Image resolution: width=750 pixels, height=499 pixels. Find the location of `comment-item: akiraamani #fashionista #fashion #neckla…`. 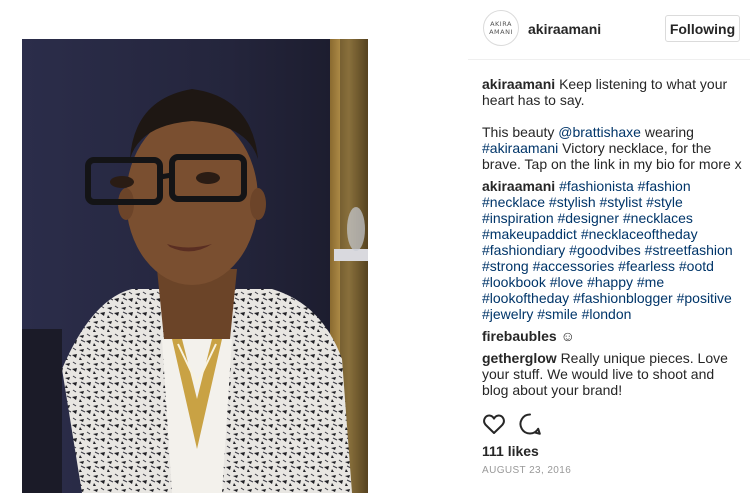

comment-item: akiraamani #fashionista #fashion #neckla… is located at coordinates (613, 250).